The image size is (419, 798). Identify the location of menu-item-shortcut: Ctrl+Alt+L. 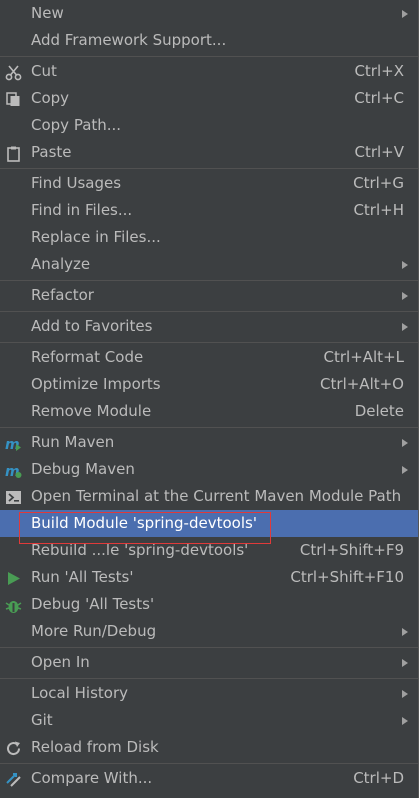
(364, 357).